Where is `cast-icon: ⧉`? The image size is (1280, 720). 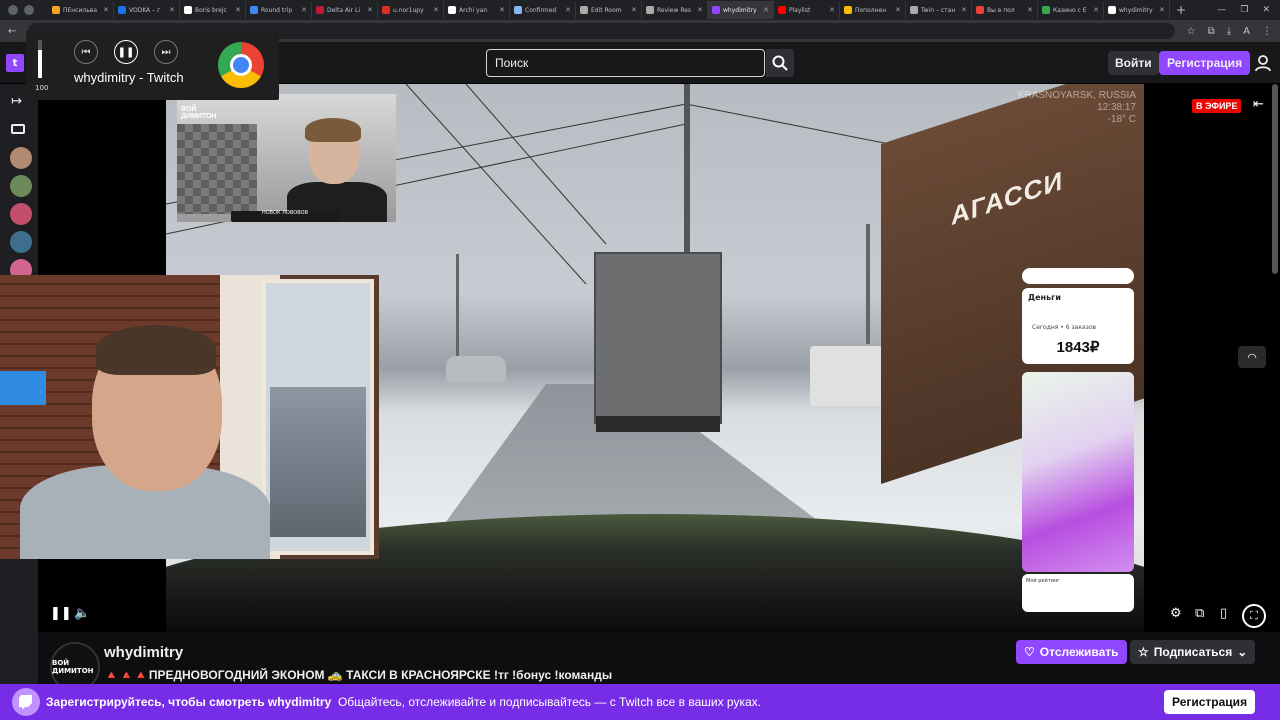 cast-icon: ⧉ is located at coordinates (1199, 613).